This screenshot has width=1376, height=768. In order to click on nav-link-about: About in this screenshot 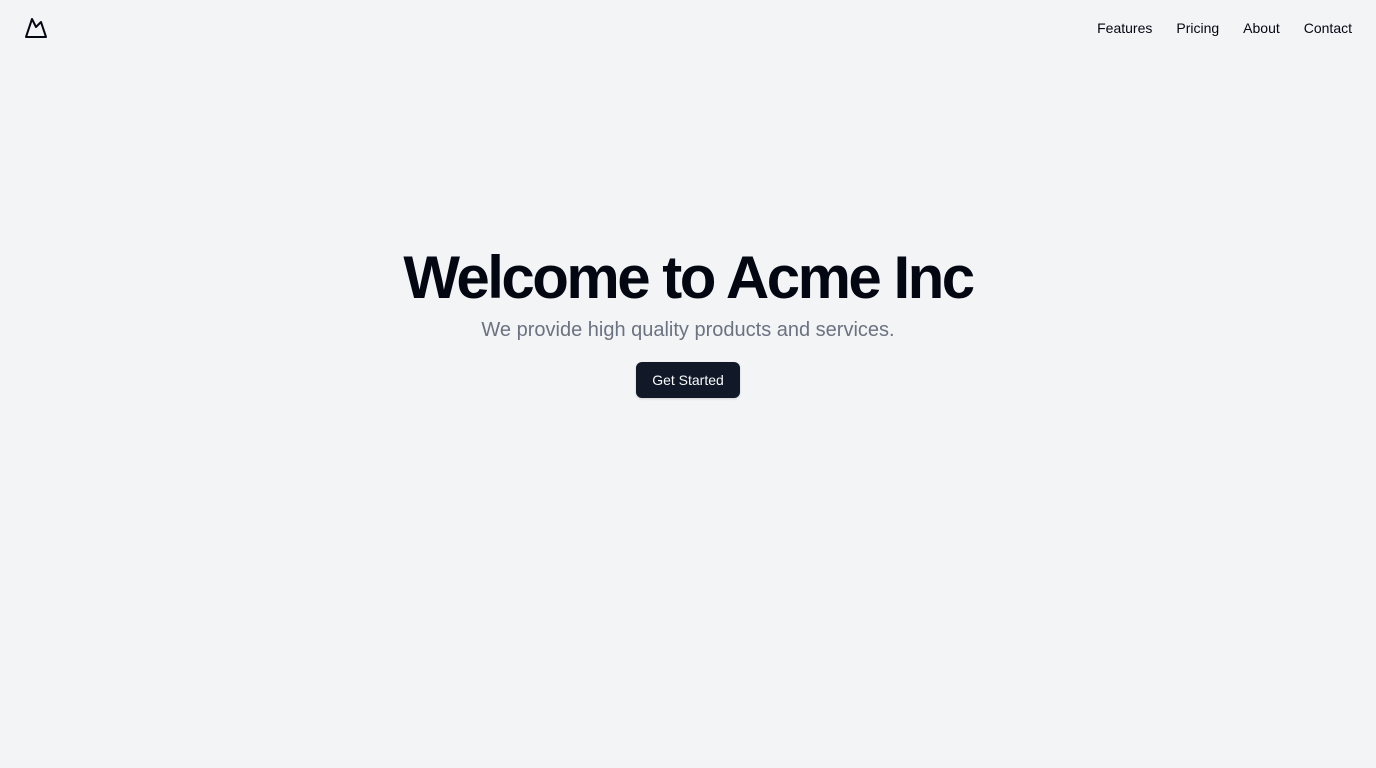, I will do `click(1261, 28)`.